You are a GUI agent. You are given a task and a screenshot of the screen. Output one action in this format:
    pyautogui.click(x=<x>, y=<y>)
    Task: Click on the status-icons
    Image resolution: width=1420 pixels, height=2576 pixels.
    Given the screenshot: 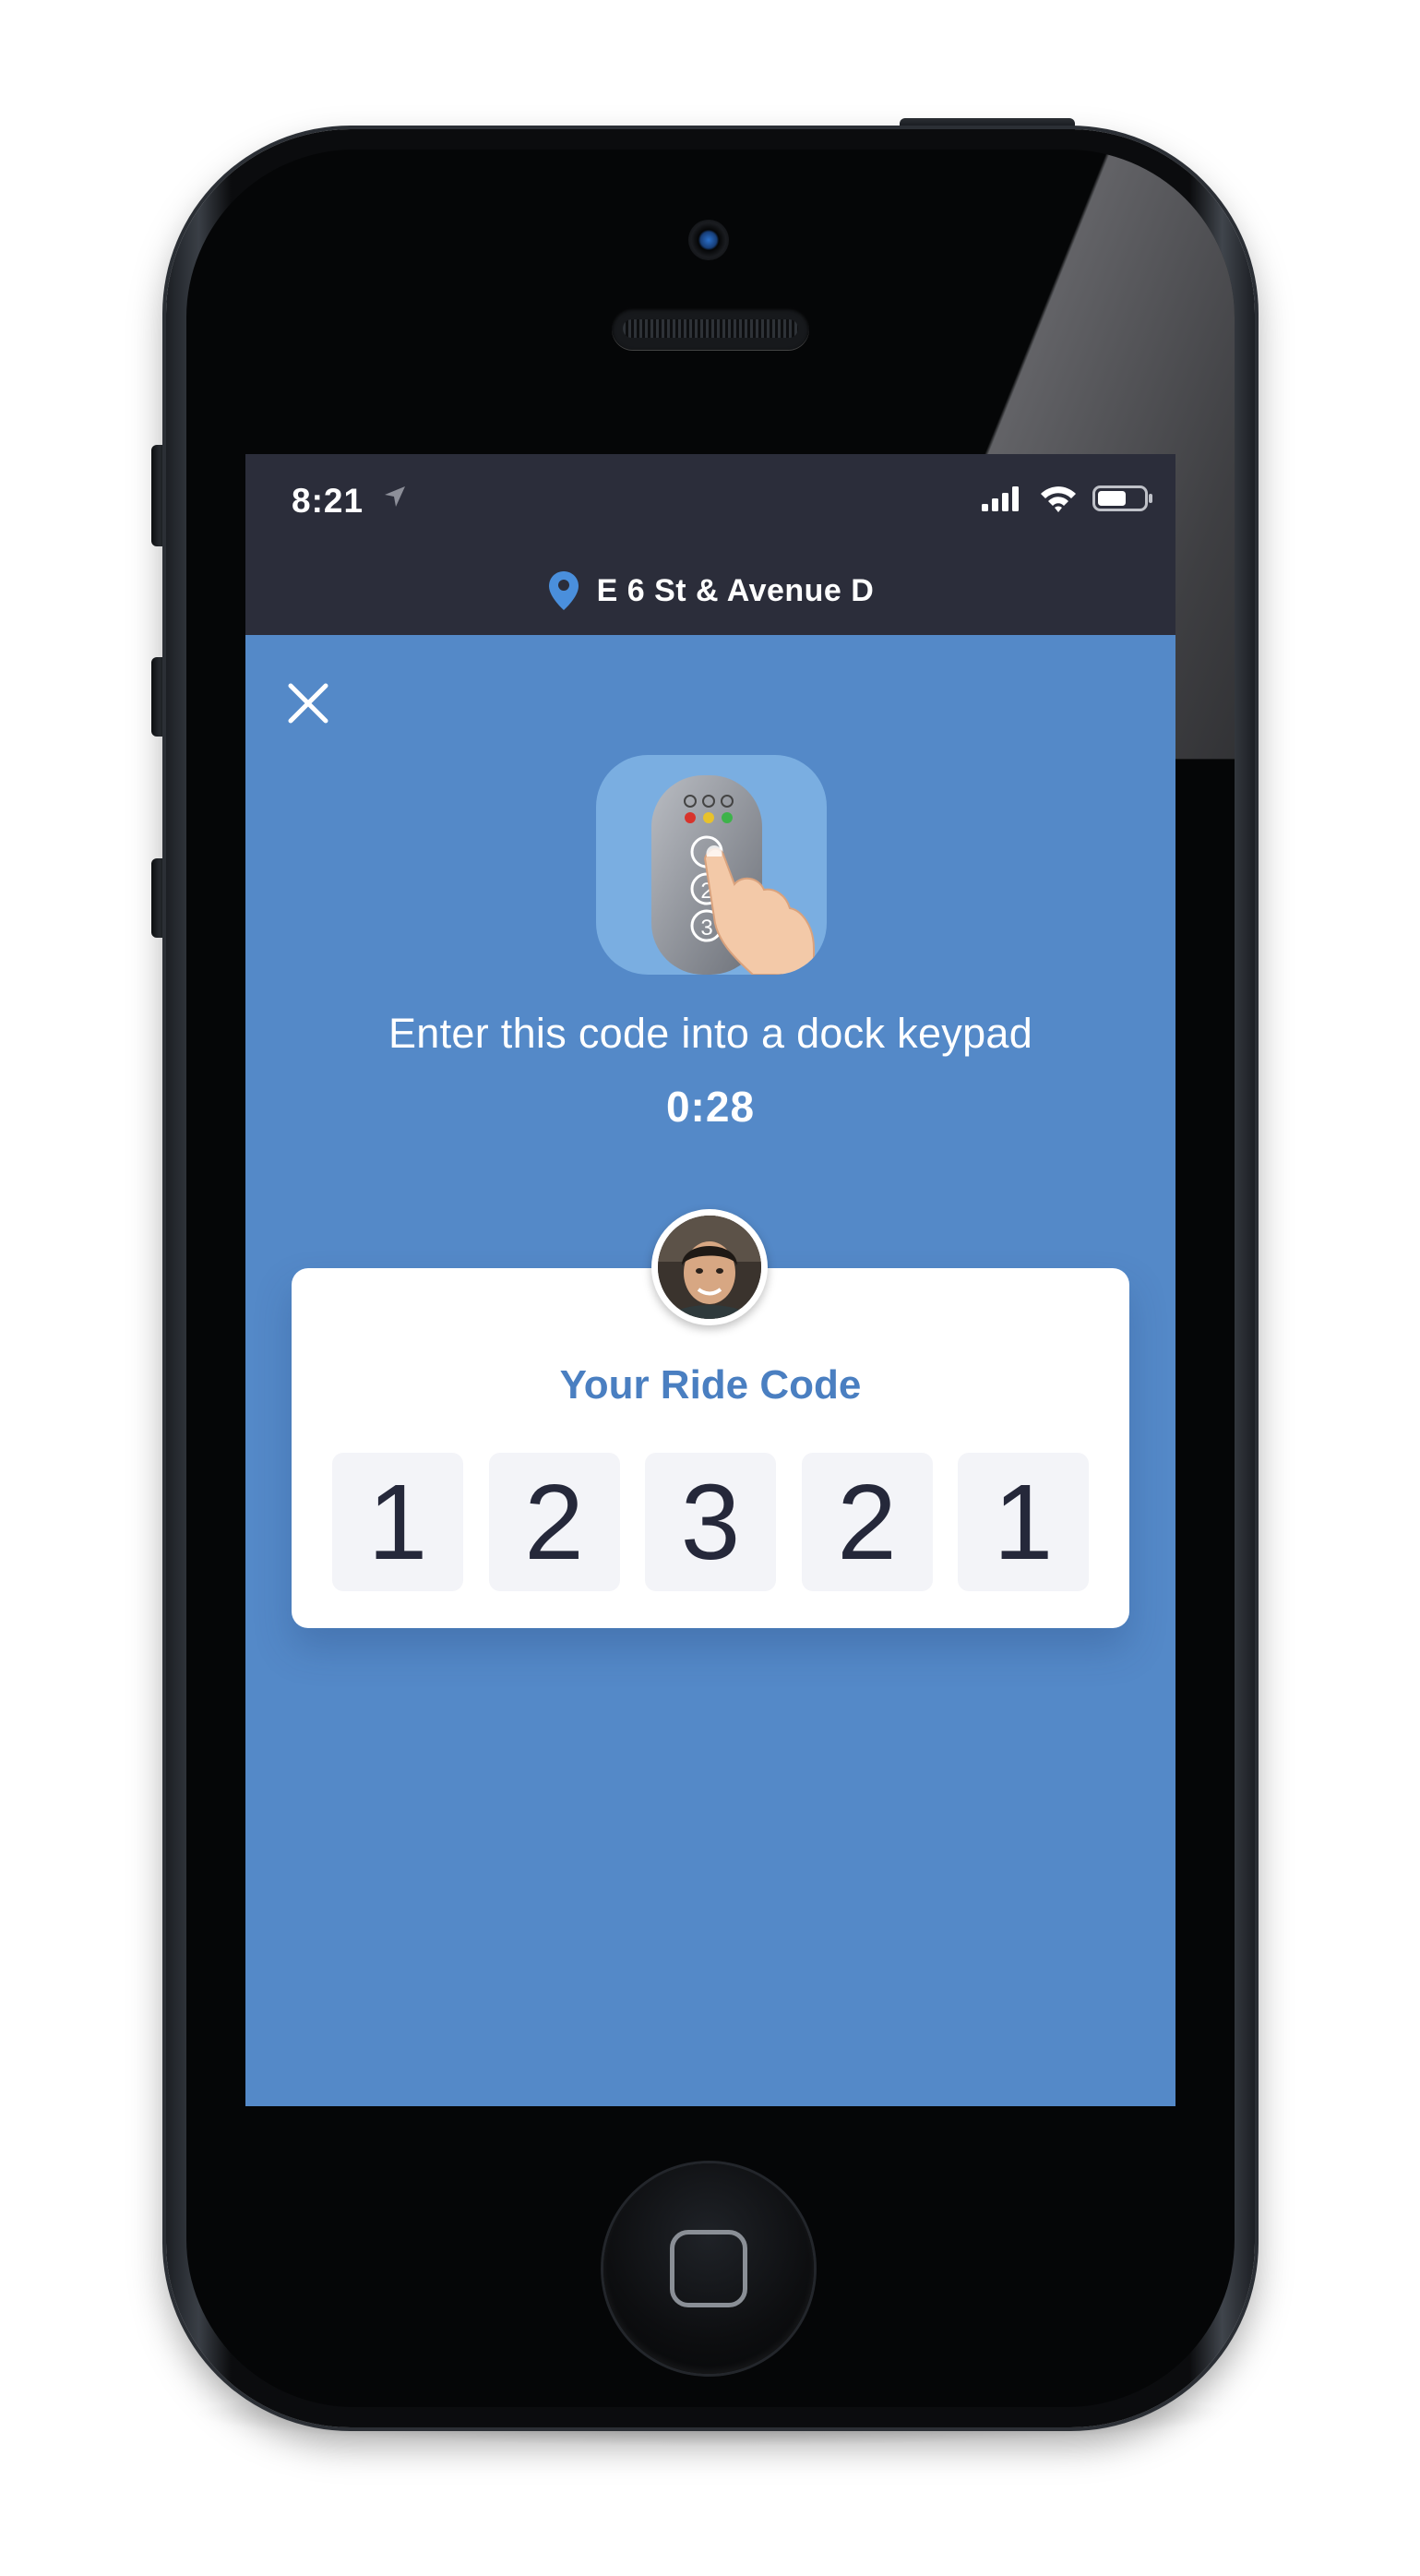 What is the action you would take?
    pyautogui.click(x=1067, y=499)
    